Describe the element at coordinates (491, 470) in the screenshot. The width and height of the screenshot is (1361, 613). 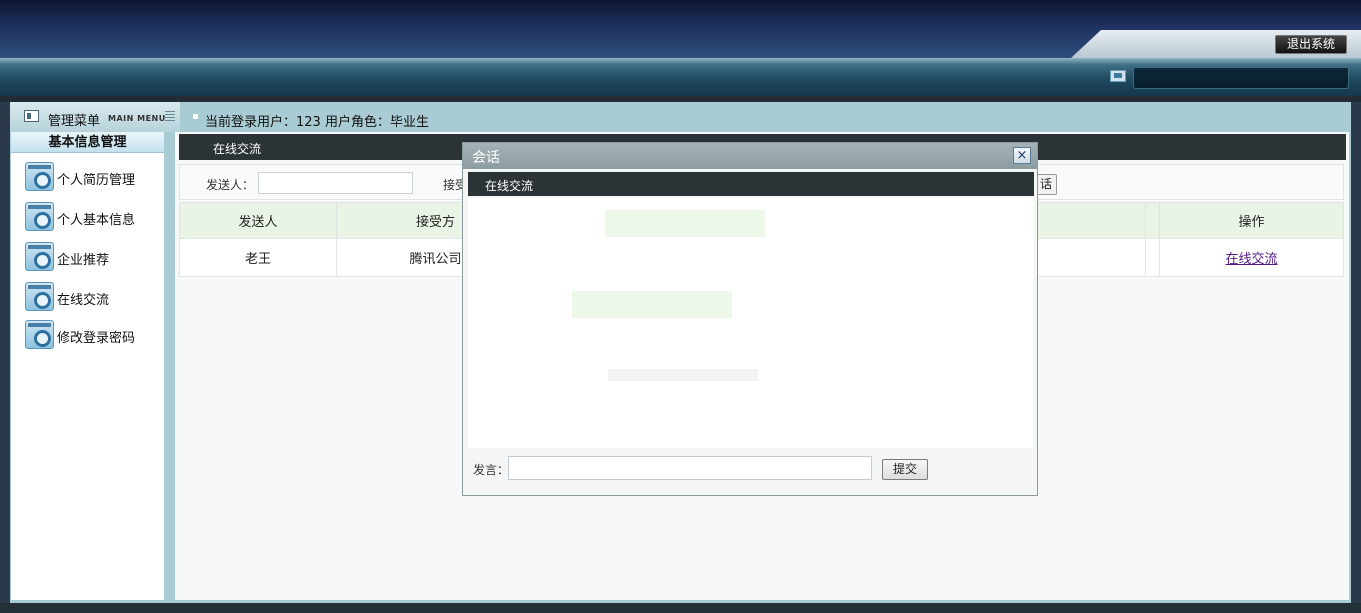
I see `speak-label: 发言：` at that location.